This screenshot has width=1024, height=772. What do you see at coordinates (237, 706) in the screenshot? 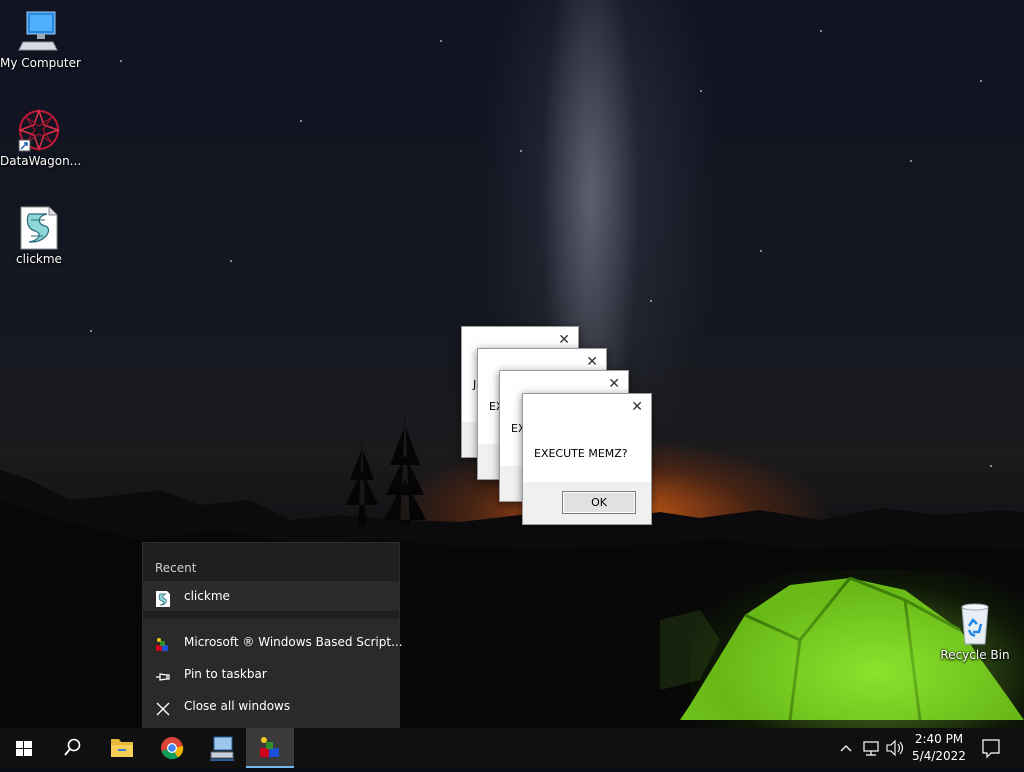
I see `task-item-label: Close all windows` at bounding box center [237, 706].